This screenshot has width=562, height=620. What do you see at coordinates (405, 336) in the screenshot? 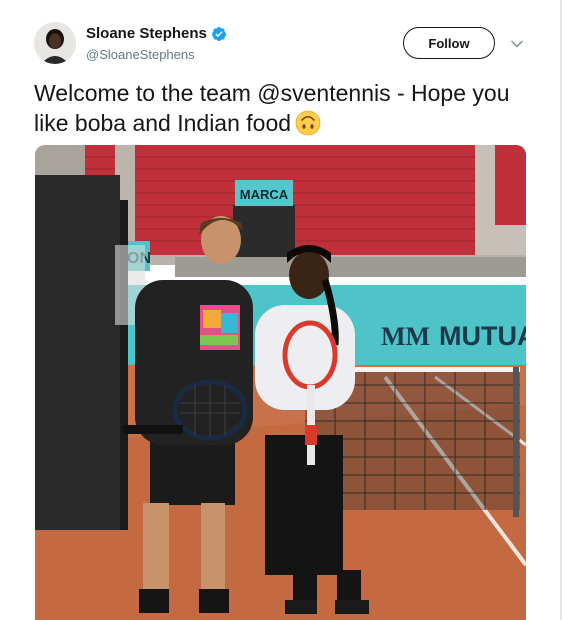
I see `mutua-logo: MM` at bounding box center [405, 336].